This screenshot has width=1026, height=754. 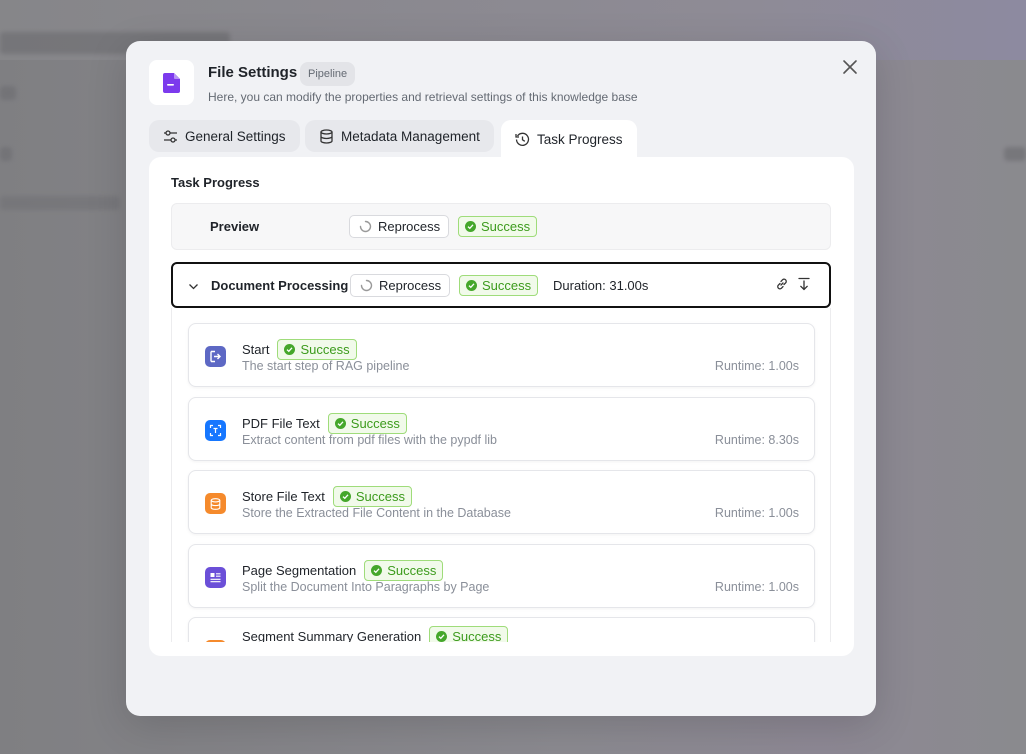 I want to click on panel-title: Task Progress, so click(x=215, y=182).